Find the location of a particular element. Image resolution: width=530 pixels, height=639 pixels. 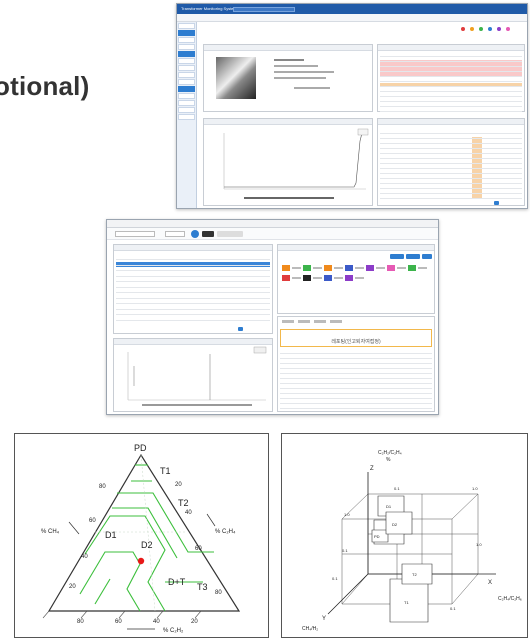

box-t-upper is located at coordinates (399, 523).